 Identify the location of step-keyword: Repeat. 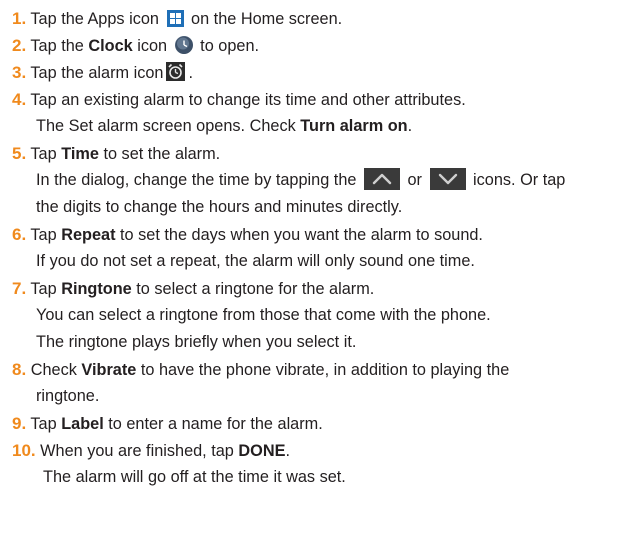
(88, 235).